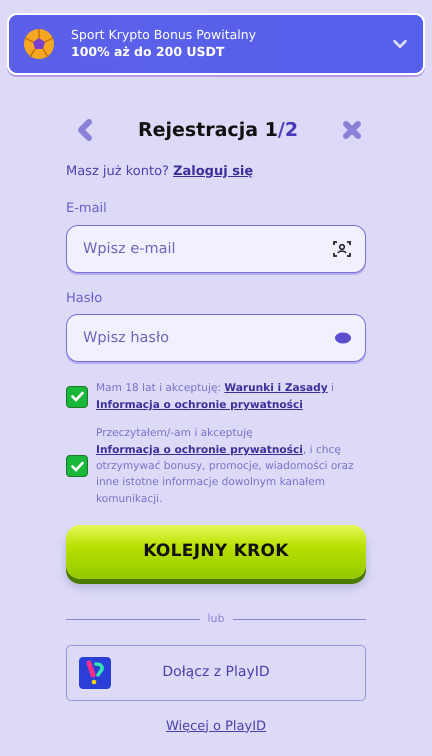  I want to click on ball-icon, so click(39, 44).